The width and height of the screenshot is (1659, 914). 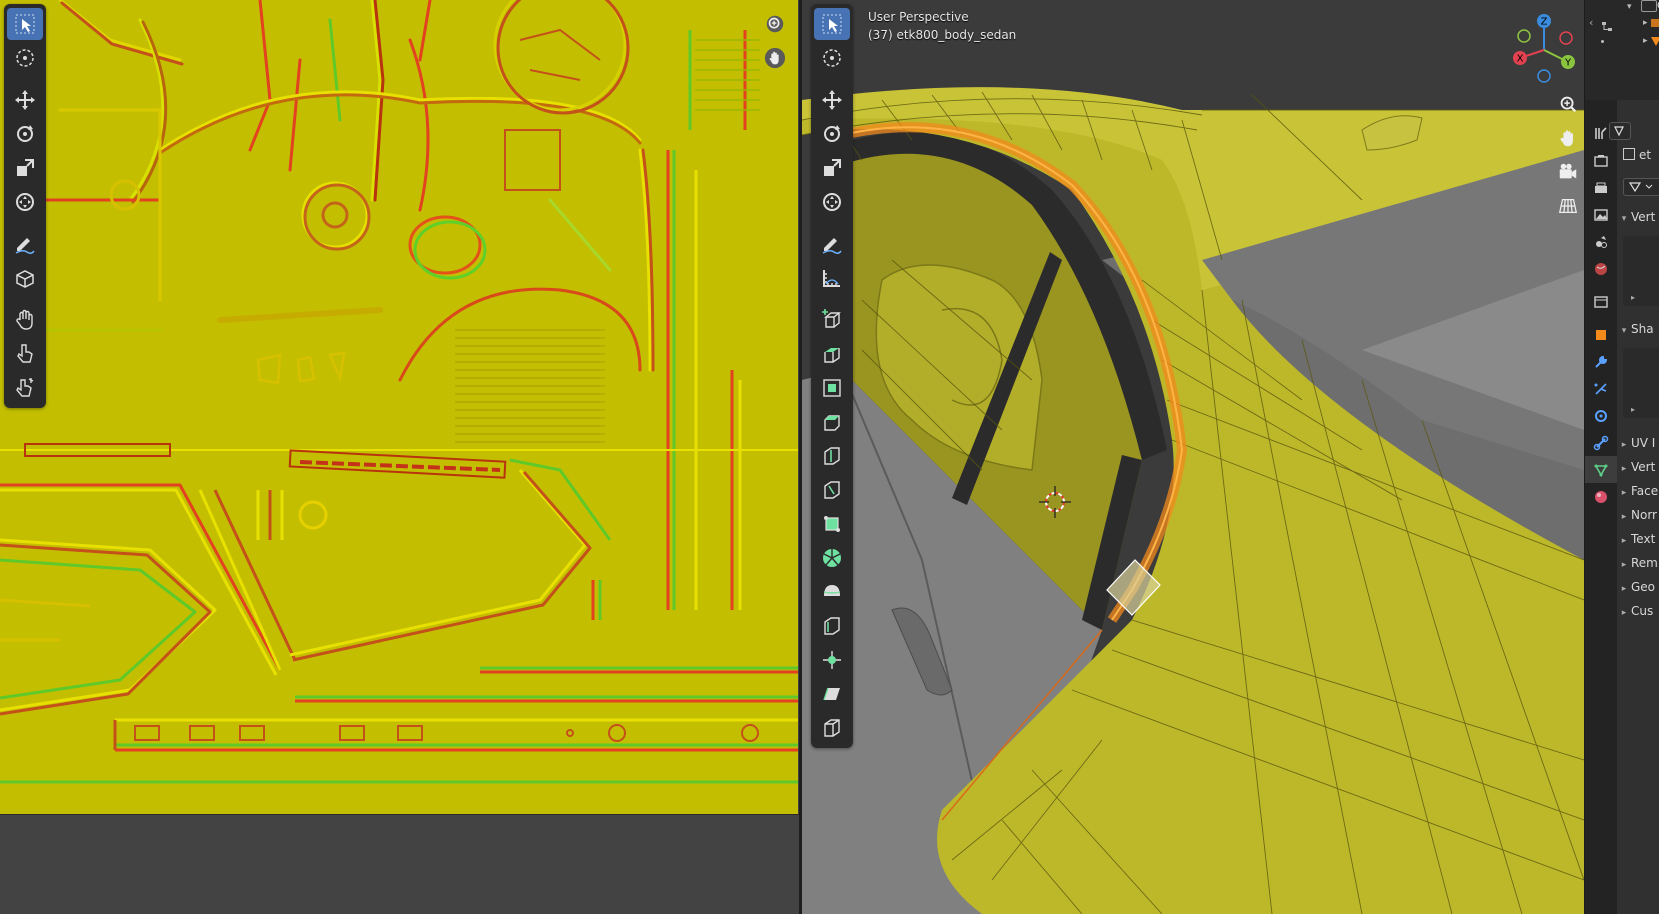 I want to click on vertex-groups-list: ▸, so click(x=1641, y=271).